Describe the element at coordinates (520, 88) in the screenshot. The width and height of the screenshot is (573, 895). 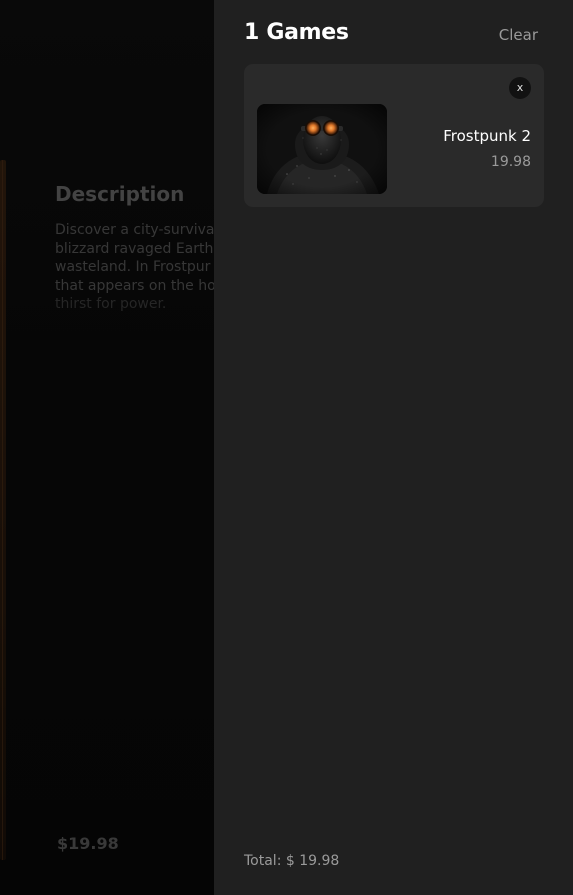
I see `remove-item-button: x` at that location.